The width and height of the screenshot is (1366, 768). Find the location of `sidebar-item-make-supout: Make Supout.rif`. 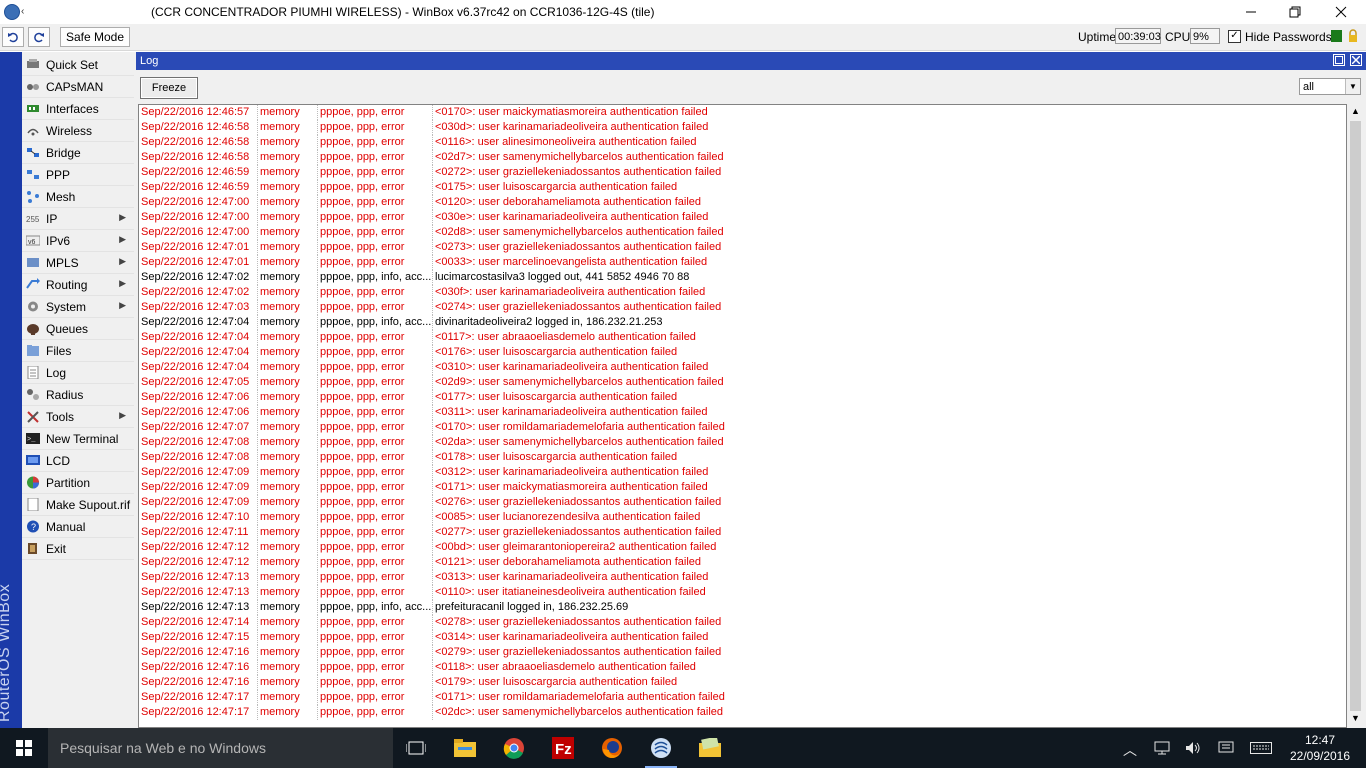

sidebar-item-make-supout: Make Supout.rif is located at coordinates (78, 505).